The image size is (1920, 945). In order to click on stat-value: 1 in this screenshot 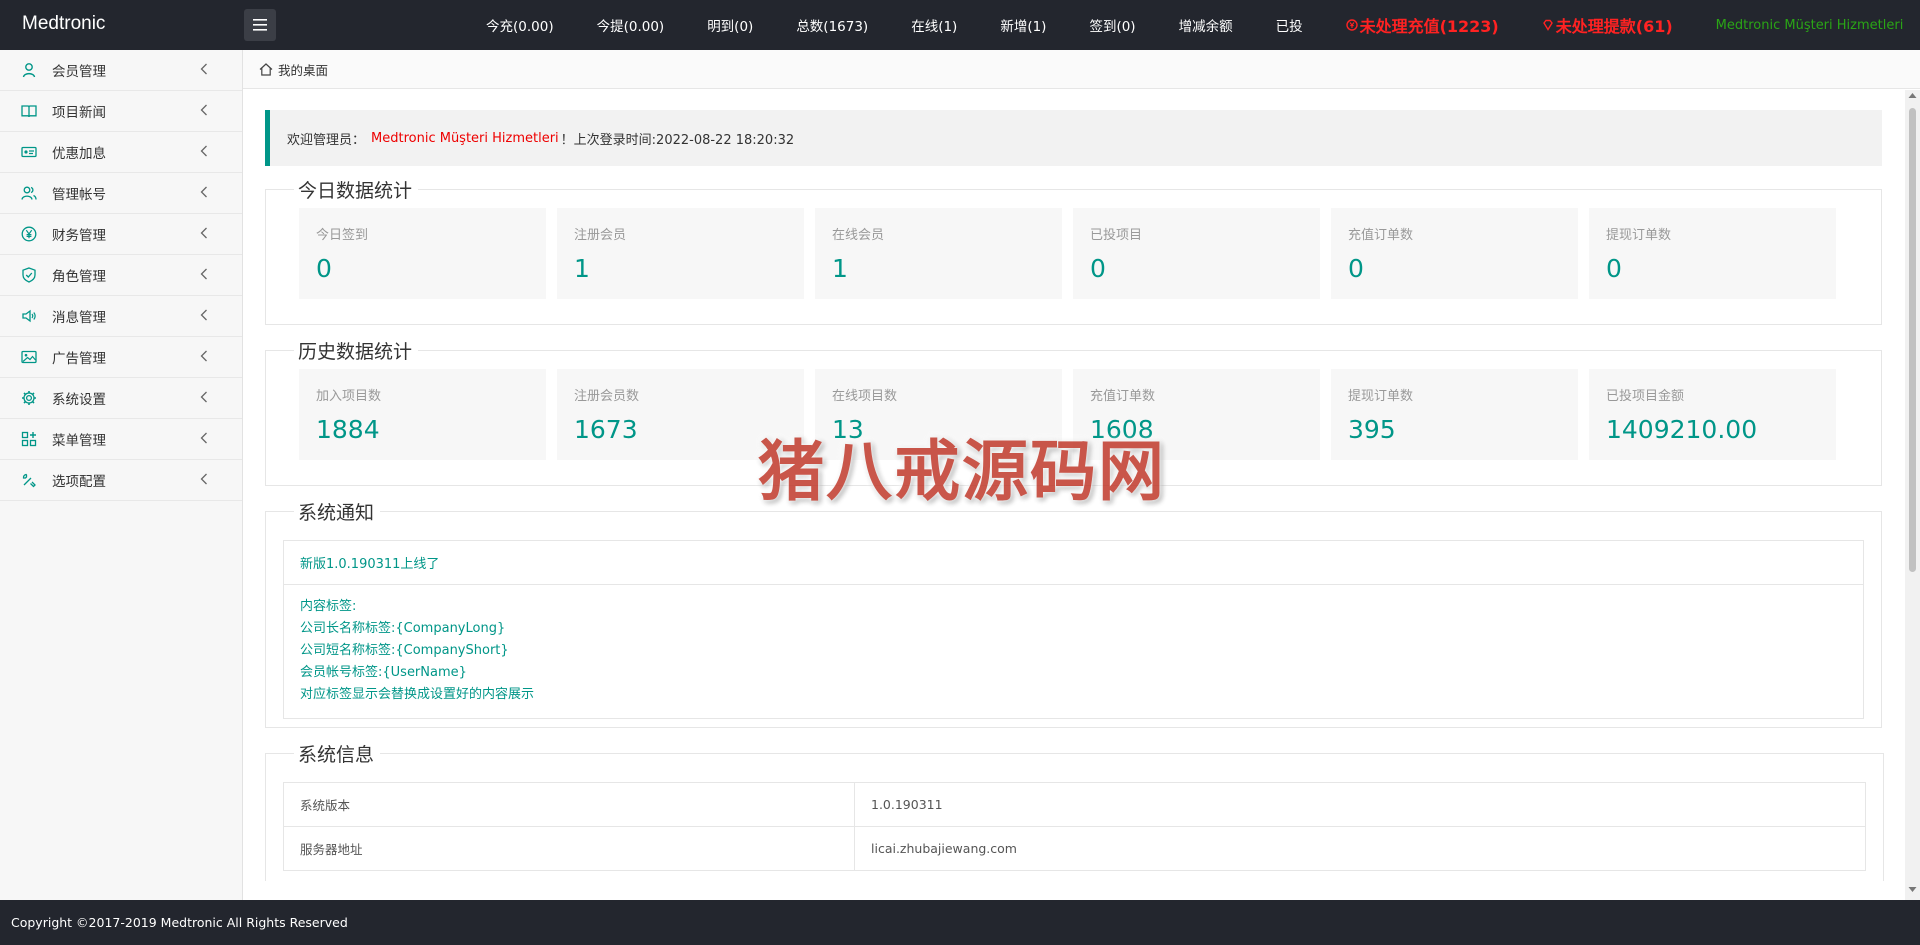, I will do `click(840, 268)`.